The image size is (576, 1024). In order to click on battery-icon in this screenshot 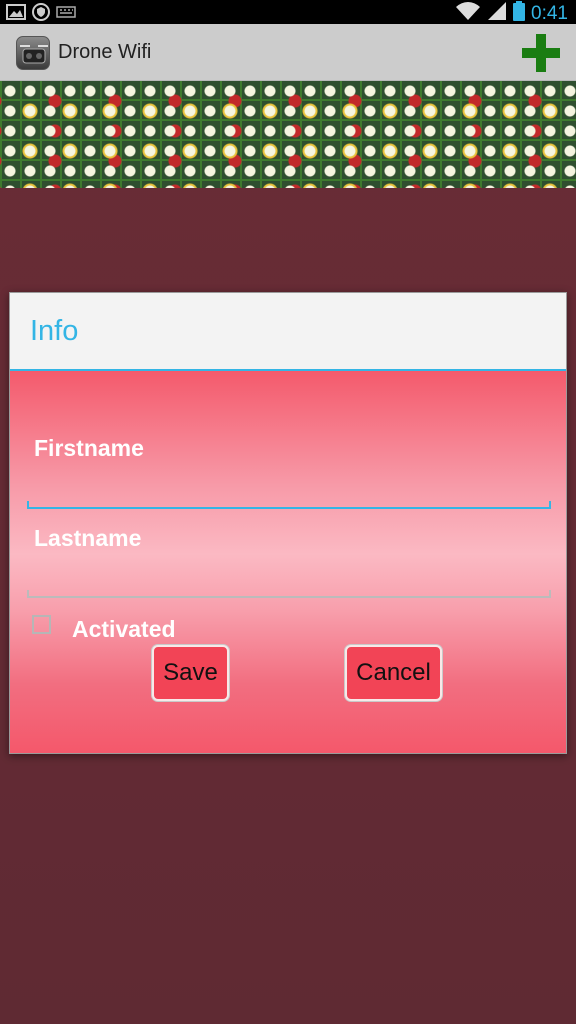, I will do `click(519, 13)`.